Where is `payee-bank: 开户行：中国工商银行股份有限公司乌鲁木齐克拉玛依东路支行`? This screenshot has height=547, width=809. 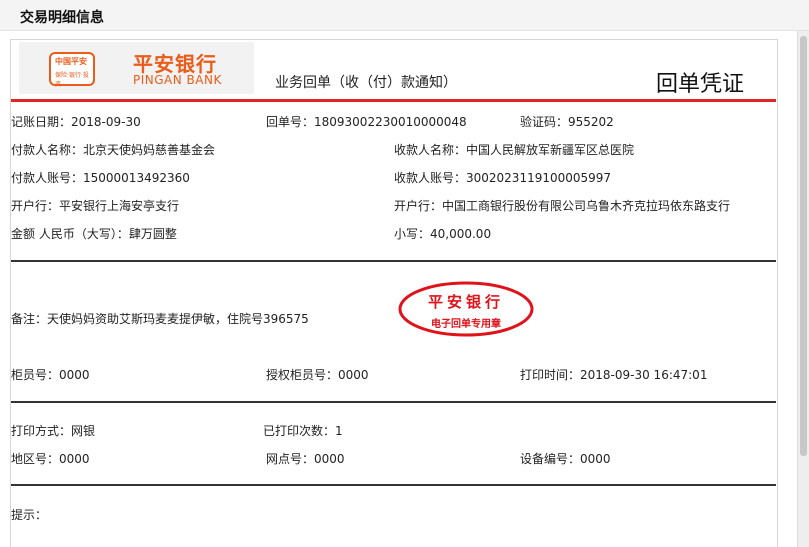
payee-bank: 开户行：中国工商银行股份有限公司乌鲁木齐克拉玛依东路支行 is located at coordinates (562, 206).